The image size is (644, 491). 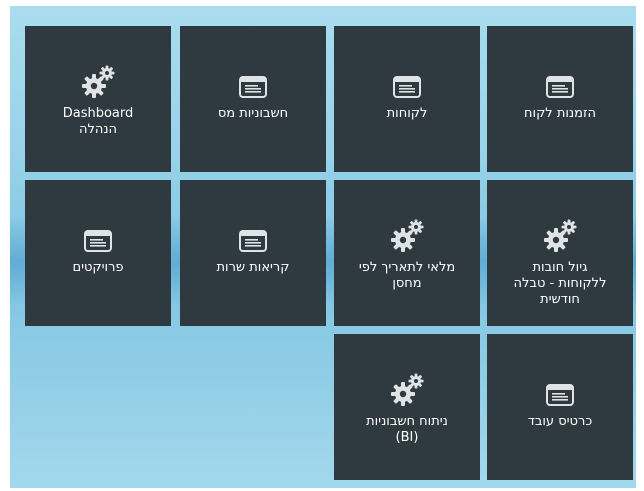 I want to click on tile-service-calls: קריאות שרות, so click(x=253, y=253).